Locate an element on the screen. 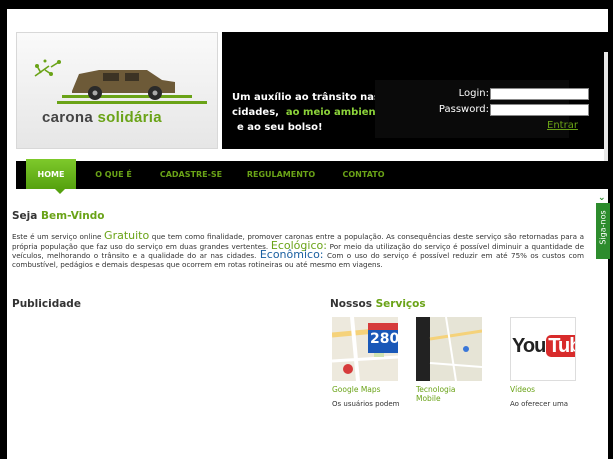 The image size is (613, 459). ads-title: Publicidade is located at coordinates (46, 304).